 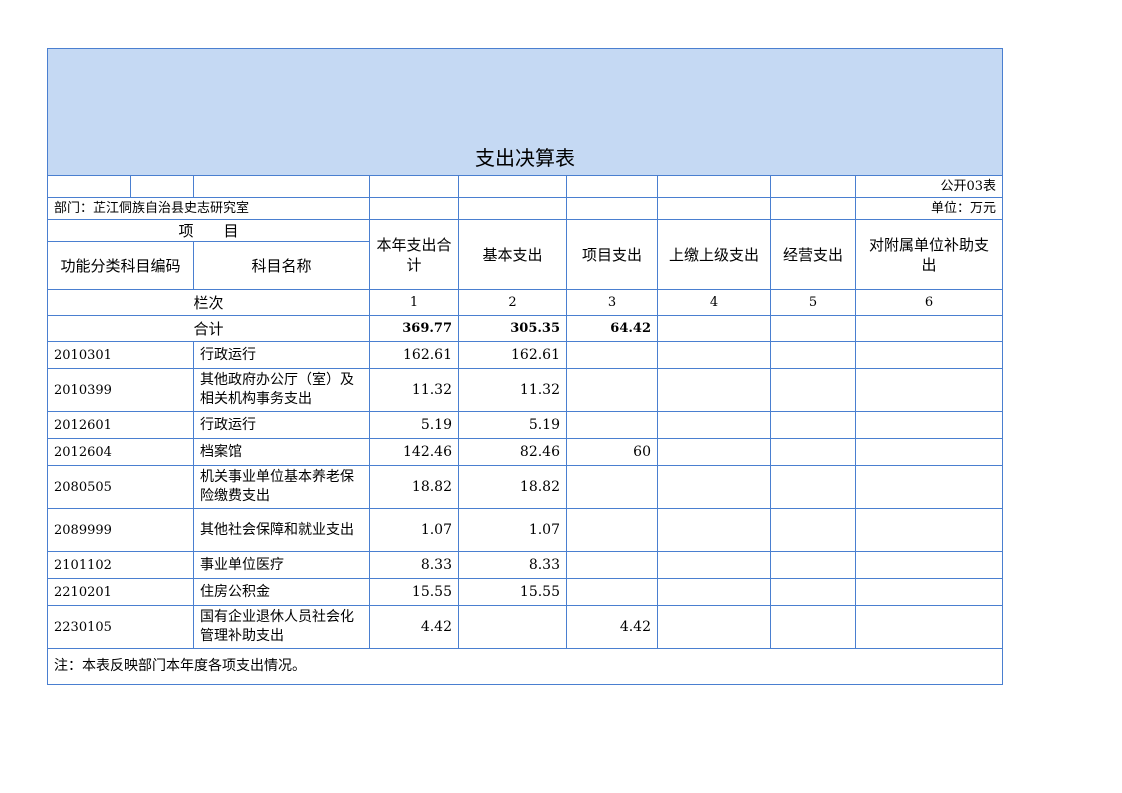 I want to click on table-row: 2210201 住房公积金 15.55 15.55, so click(x=525, y=592).